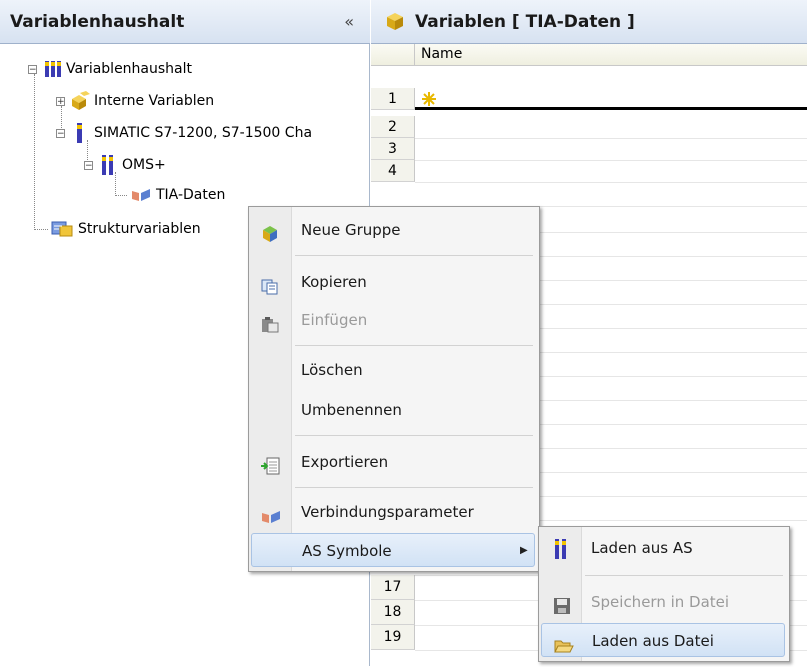 Image resolution: width=807 pixels, height=667 pixels. Describe the element at coordinates (334, 282) in the screenshot. I see `menu-item-label: Kopieren` at that location.